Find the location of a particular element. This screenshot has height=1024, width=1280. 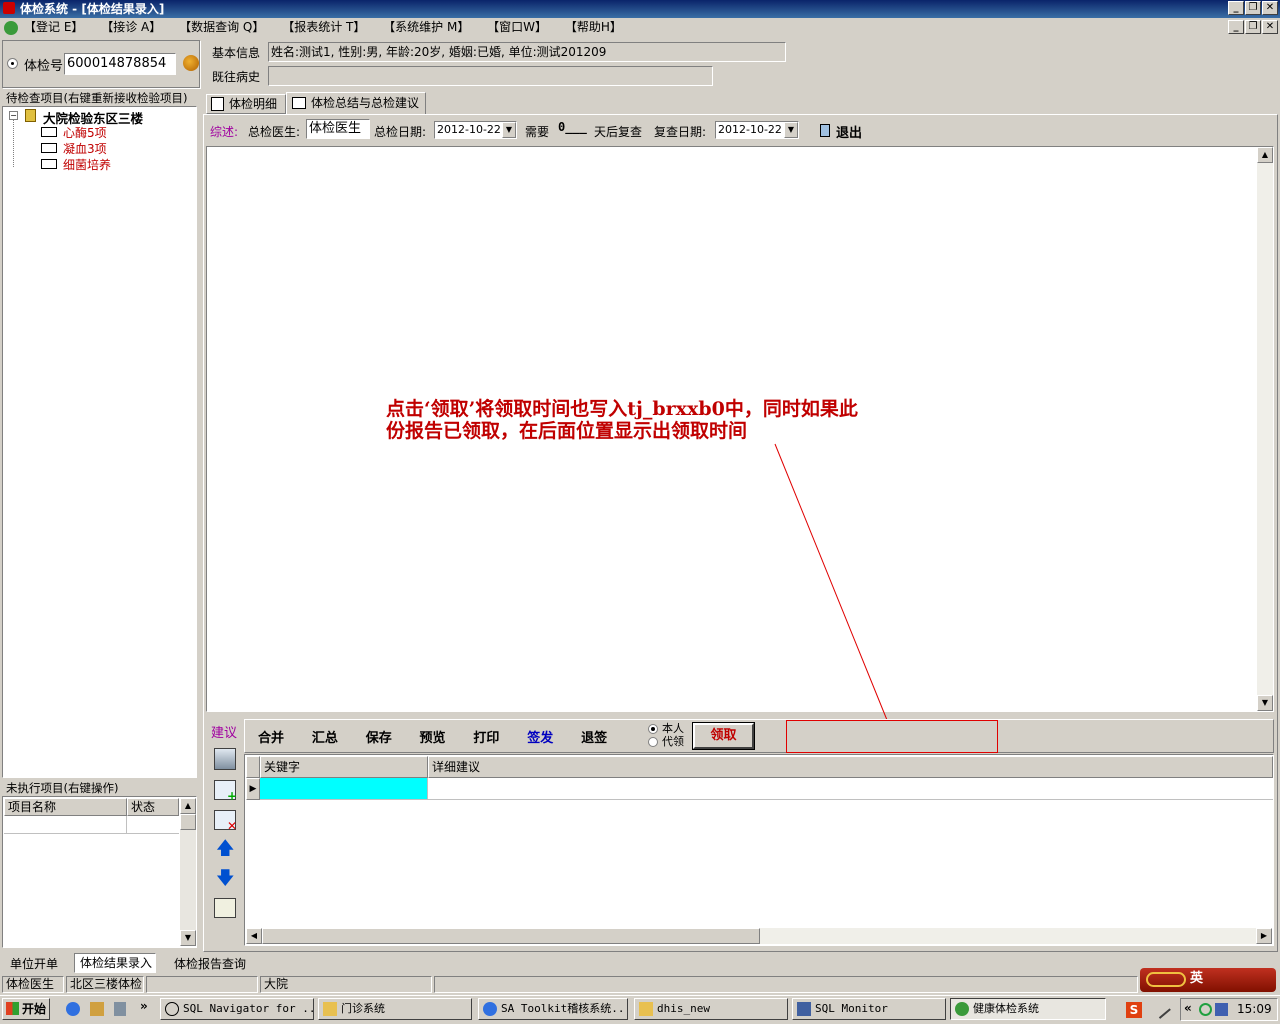

scroll-thumb is located at coordinates (511, 936).